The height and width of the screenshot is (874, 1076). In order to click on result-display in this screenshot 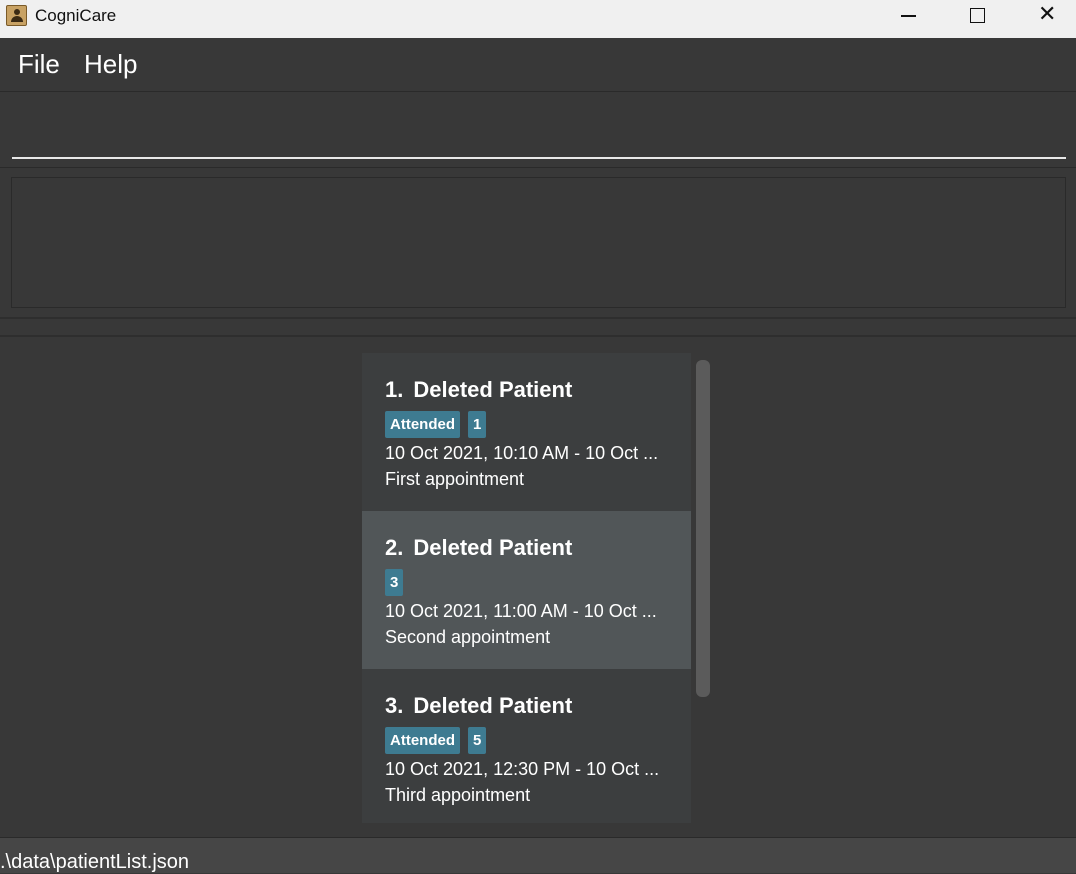, I will do `click(538, 242)`.